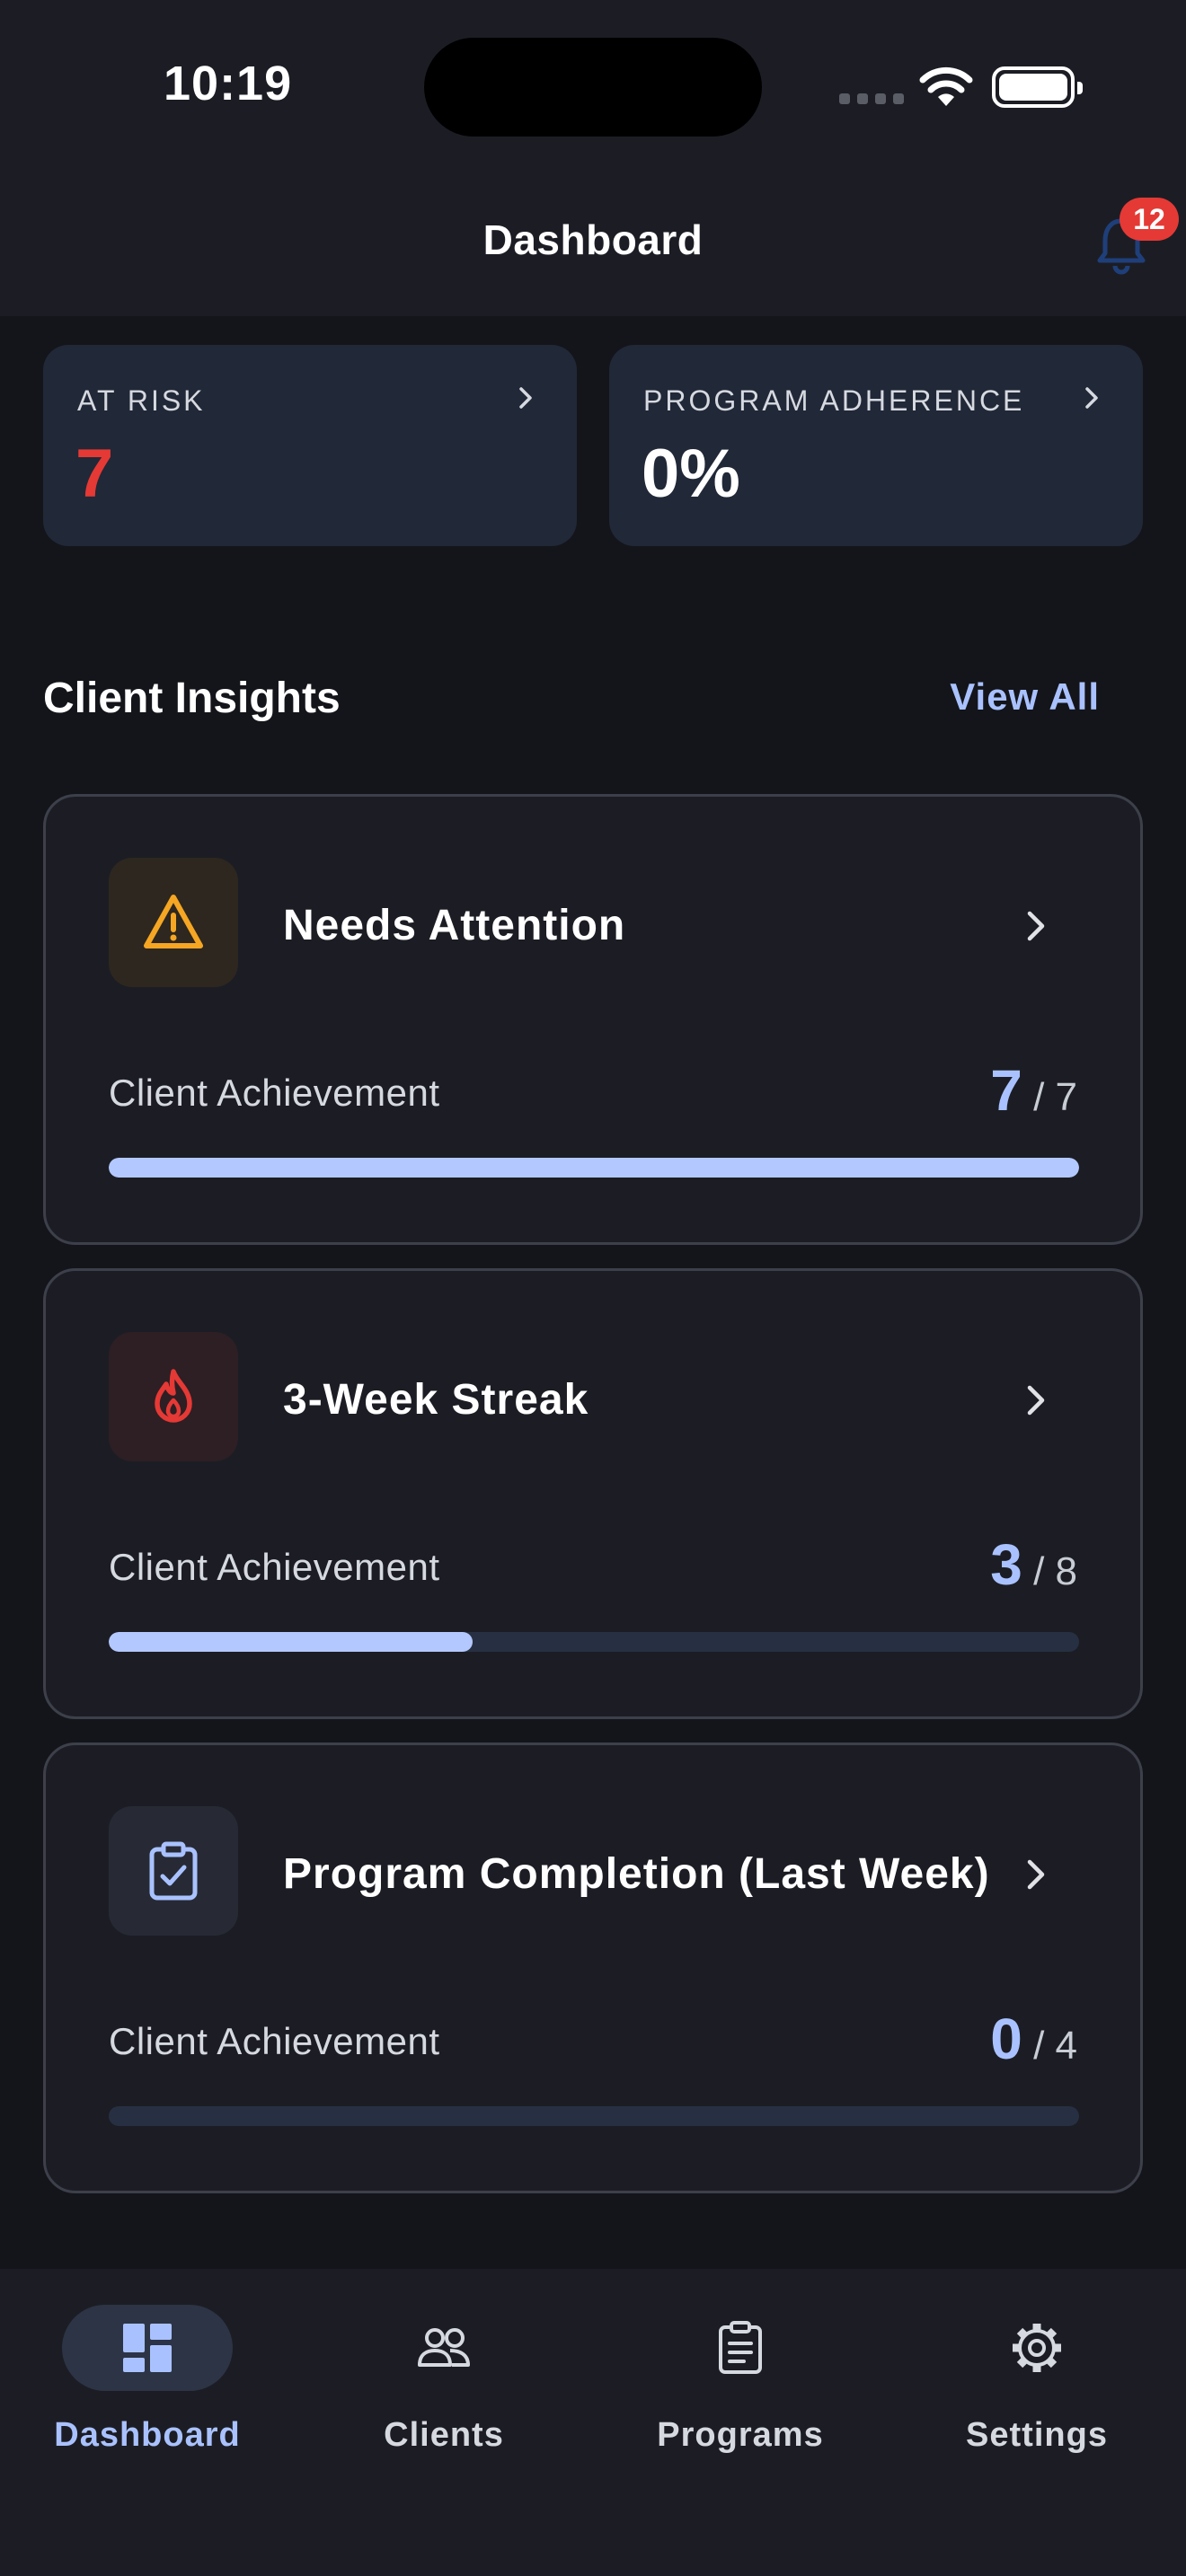 This screenshot has width=1186, height=2576. I want to click on stat-label: AT RISK, so click(141, 400).